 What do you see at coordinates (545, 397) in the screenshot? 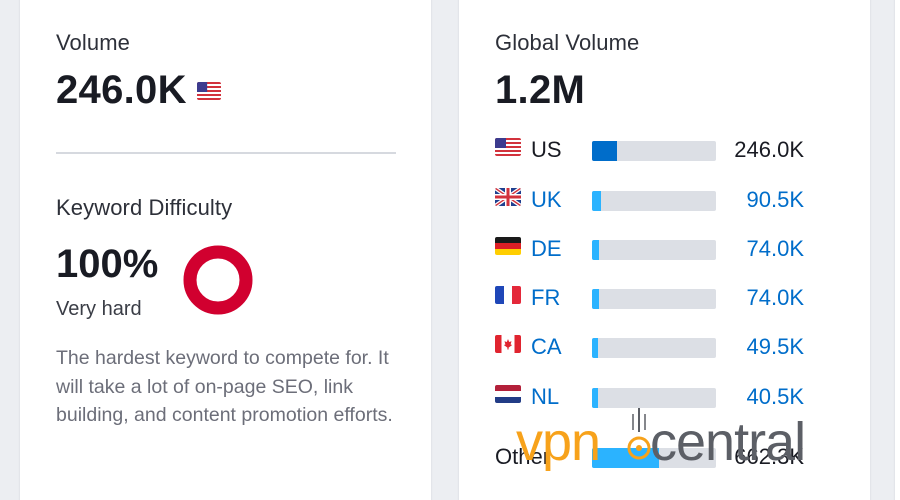
I see `country-code: NL` at bounding box center [545, 397].